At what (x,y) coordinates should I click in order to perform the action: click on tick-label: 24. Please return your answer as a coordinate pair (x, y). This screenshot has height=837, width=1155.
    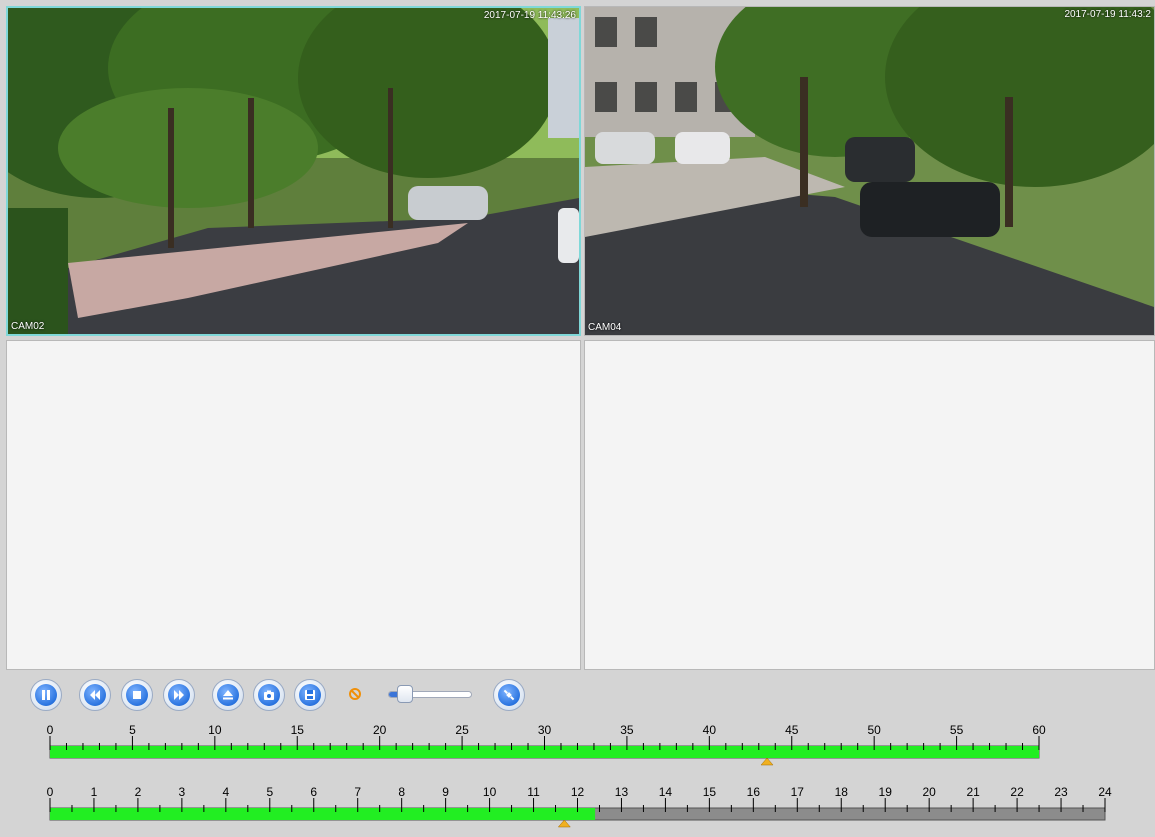
    Looking at the image, I should click on (1105, 792).